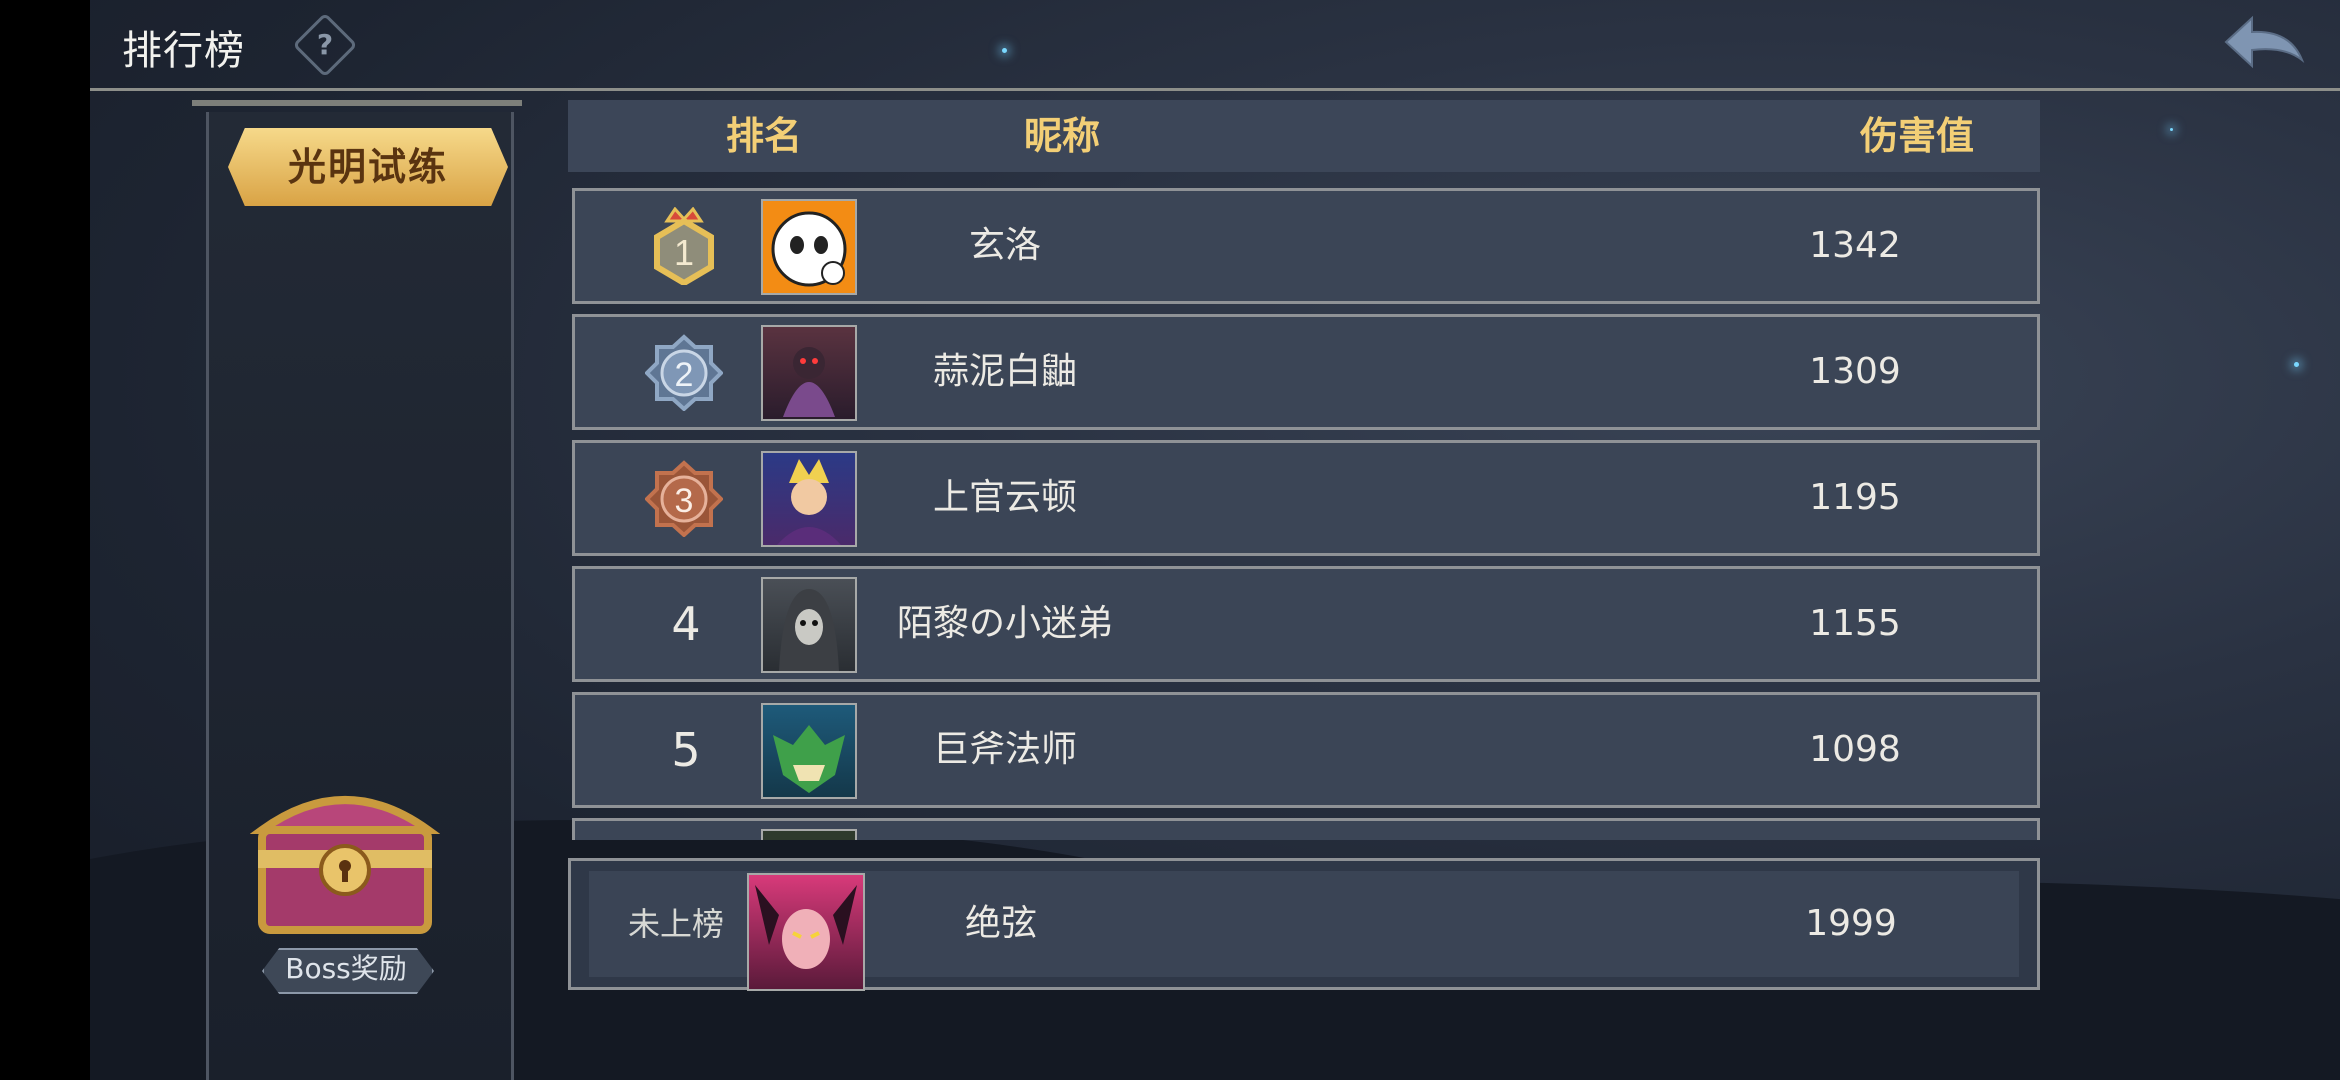 This screenshot has height=1080, width=2340. Describe the element at coordinates (684, 375) in the screenshot. I see `medal-number: 2` at that location.